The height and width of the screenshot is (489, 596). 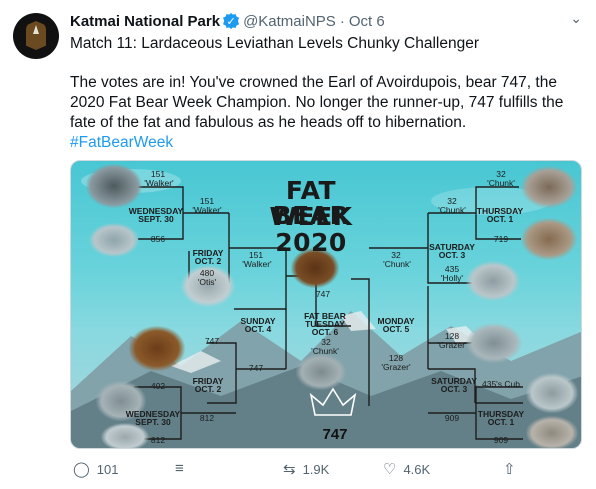 What do you see at coordinates (36, 36) in the screenshot?
I see `avatar` at bounding box center [36, 36].